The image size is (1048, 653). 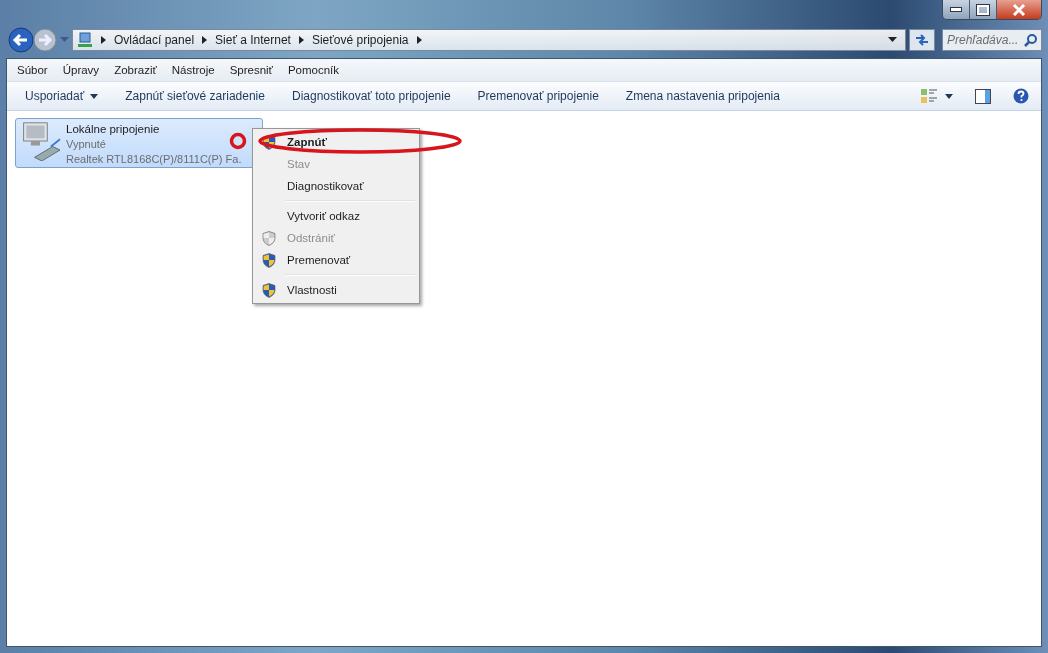 I want to click on refresh-icon, so click(x=922, y=40).